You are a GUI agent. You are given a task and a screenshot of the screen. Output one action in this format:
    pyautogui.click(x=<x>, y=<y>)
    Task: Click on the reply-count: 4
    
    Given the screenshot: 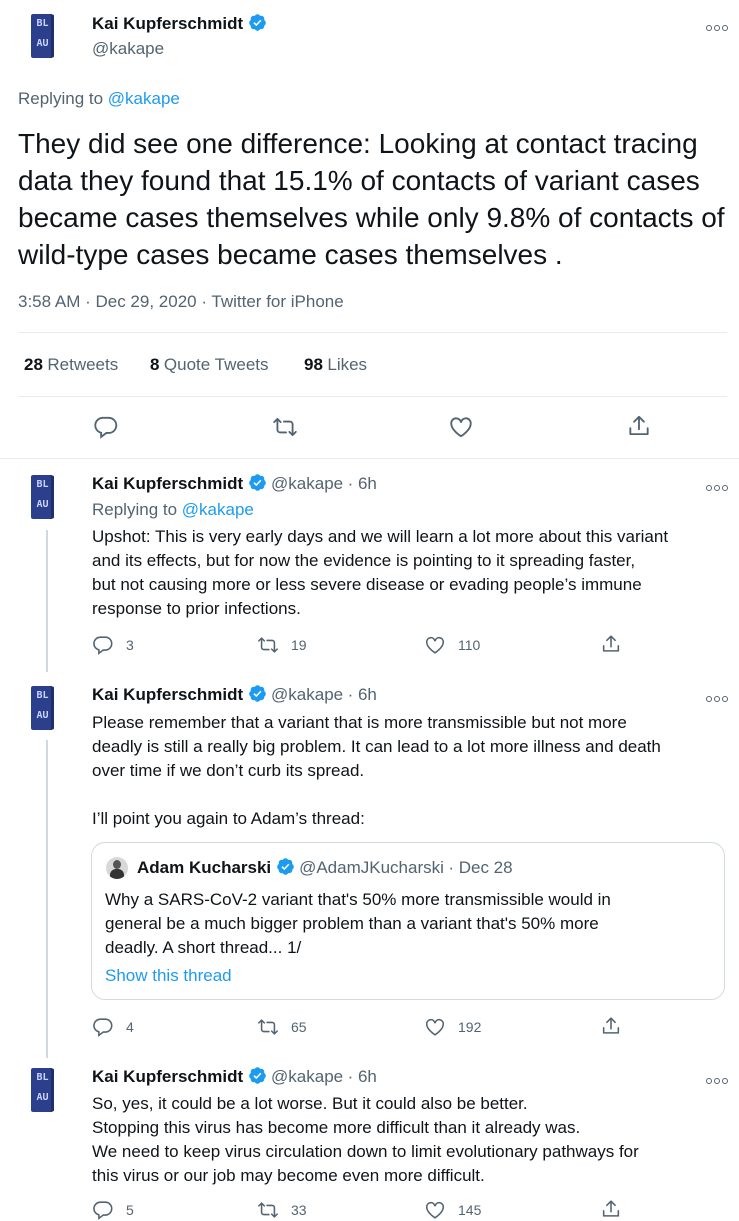 What is the action you would take?
    pyautogui.click(x=130, y=1027)
    